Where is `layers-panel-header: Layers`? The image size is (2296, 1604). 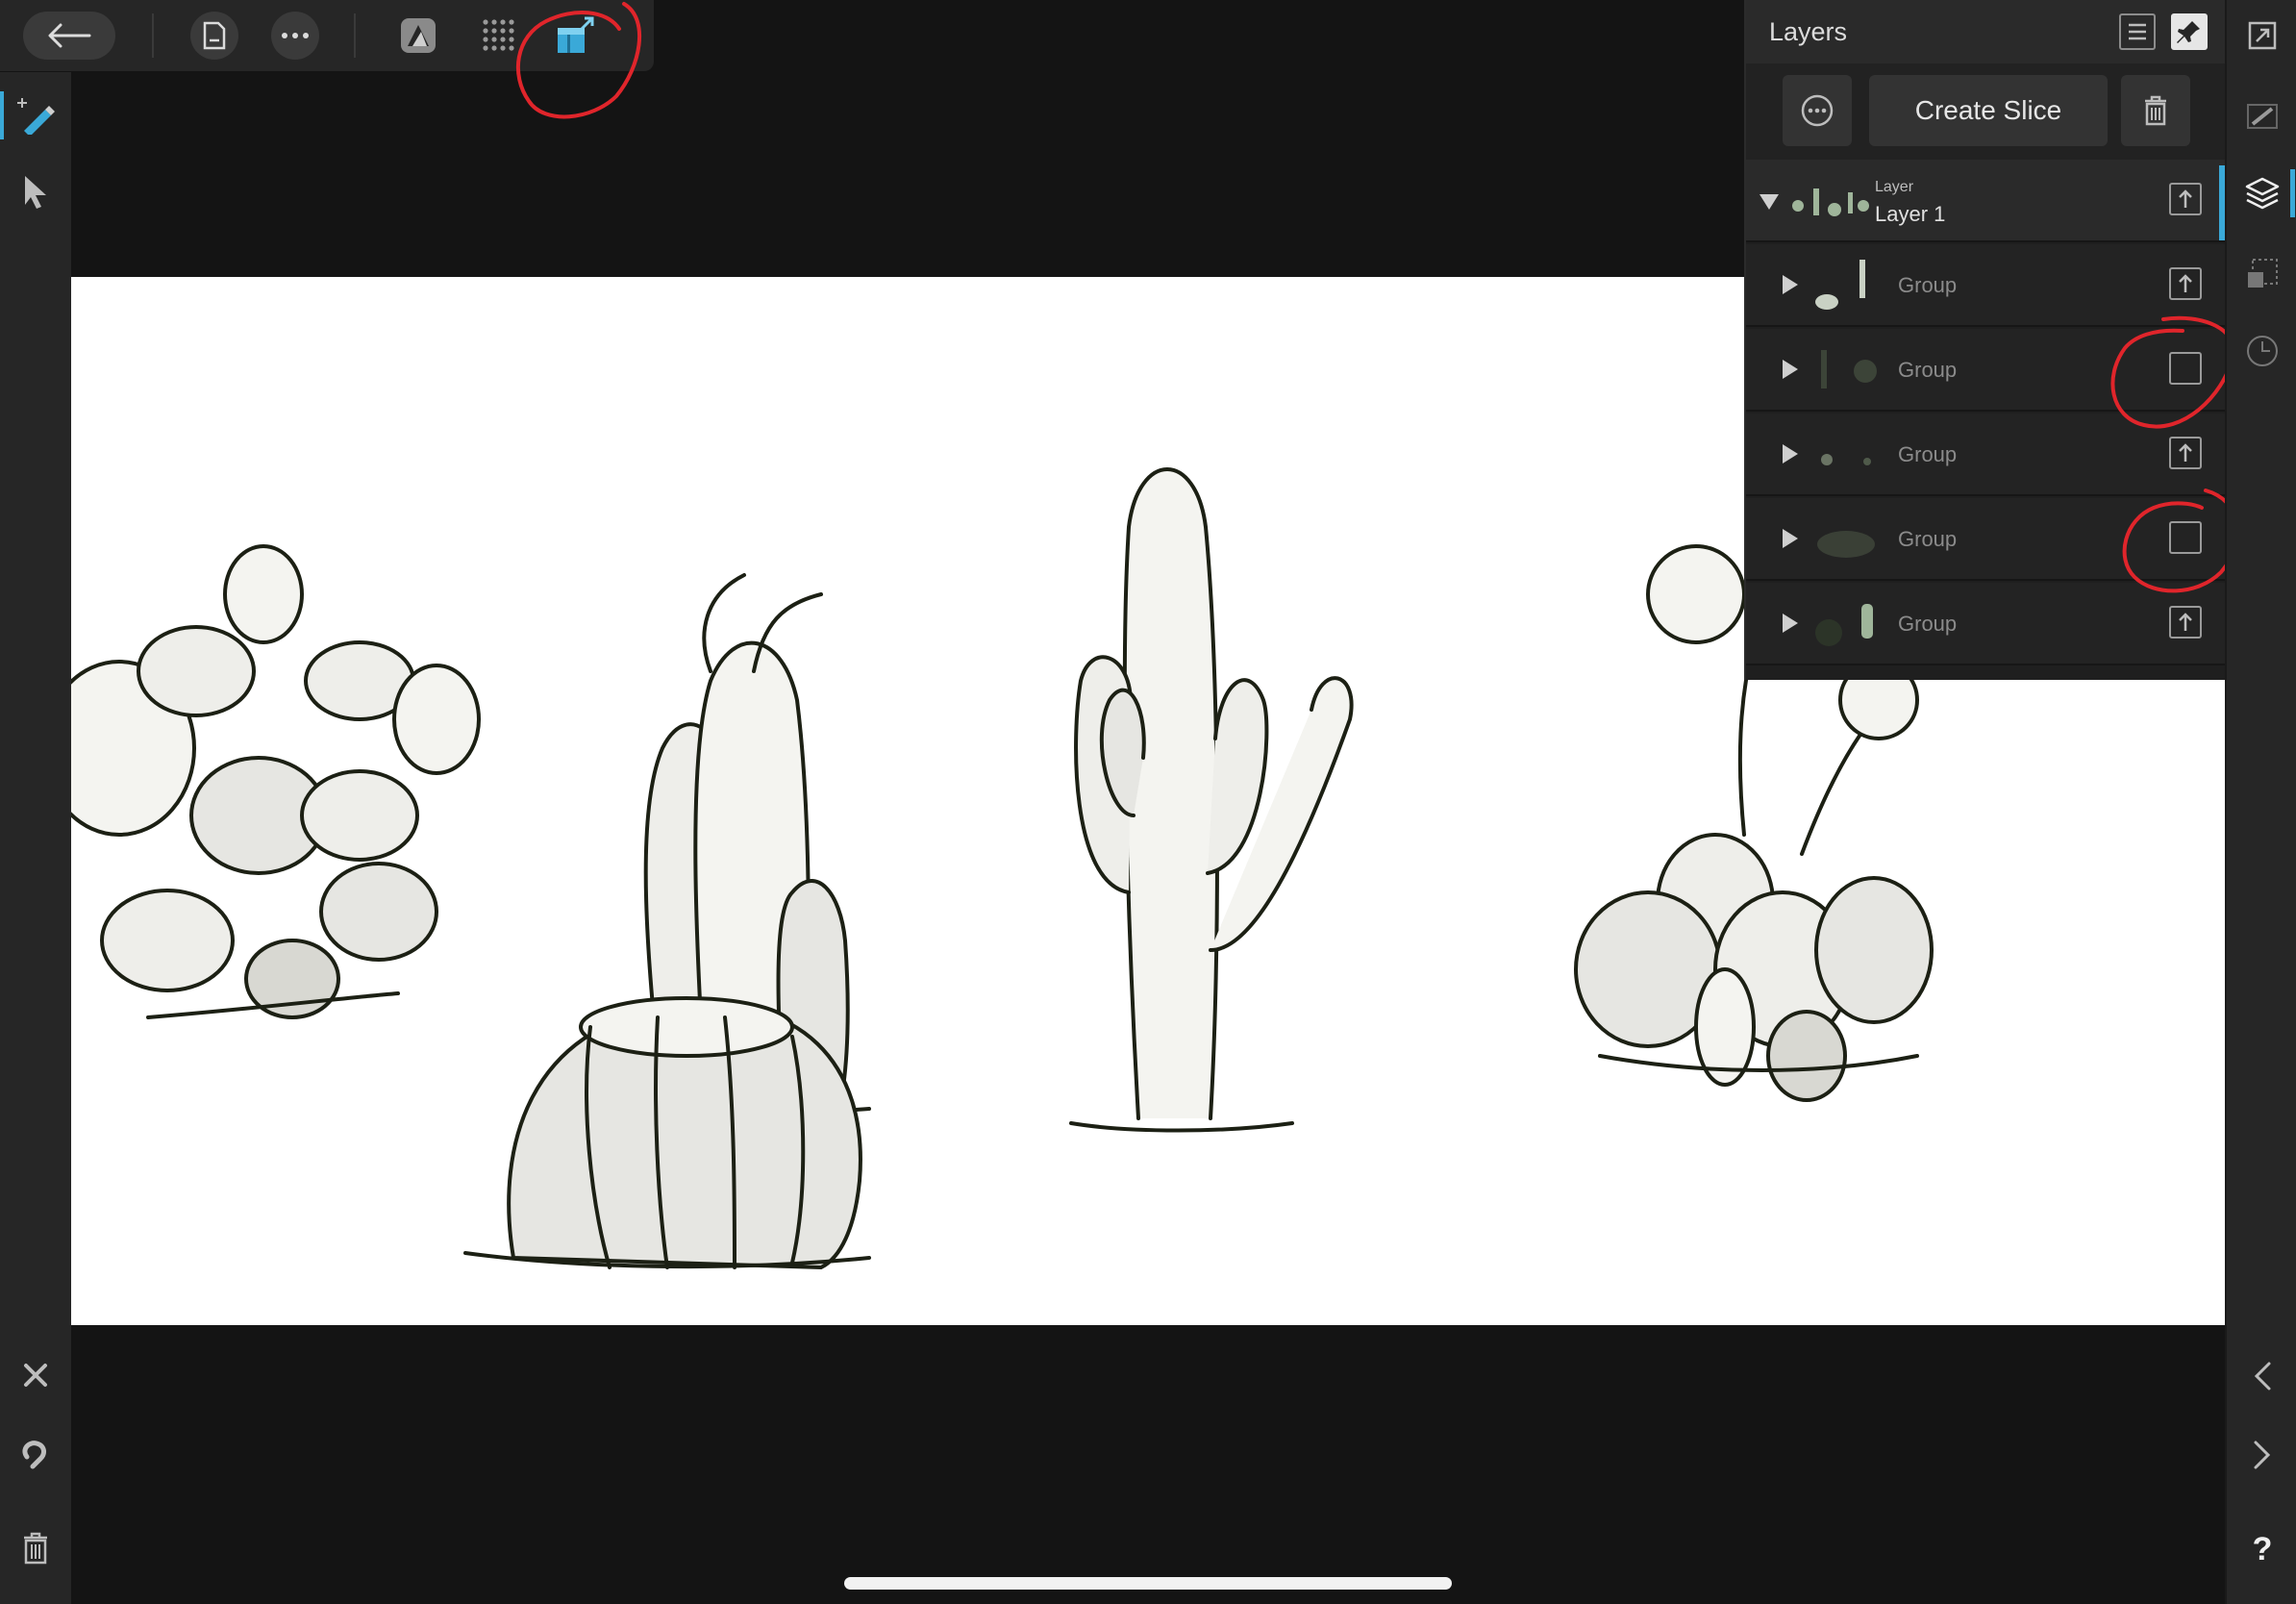 layers-panel-header: Layers is located at coordinates (1986, 31).